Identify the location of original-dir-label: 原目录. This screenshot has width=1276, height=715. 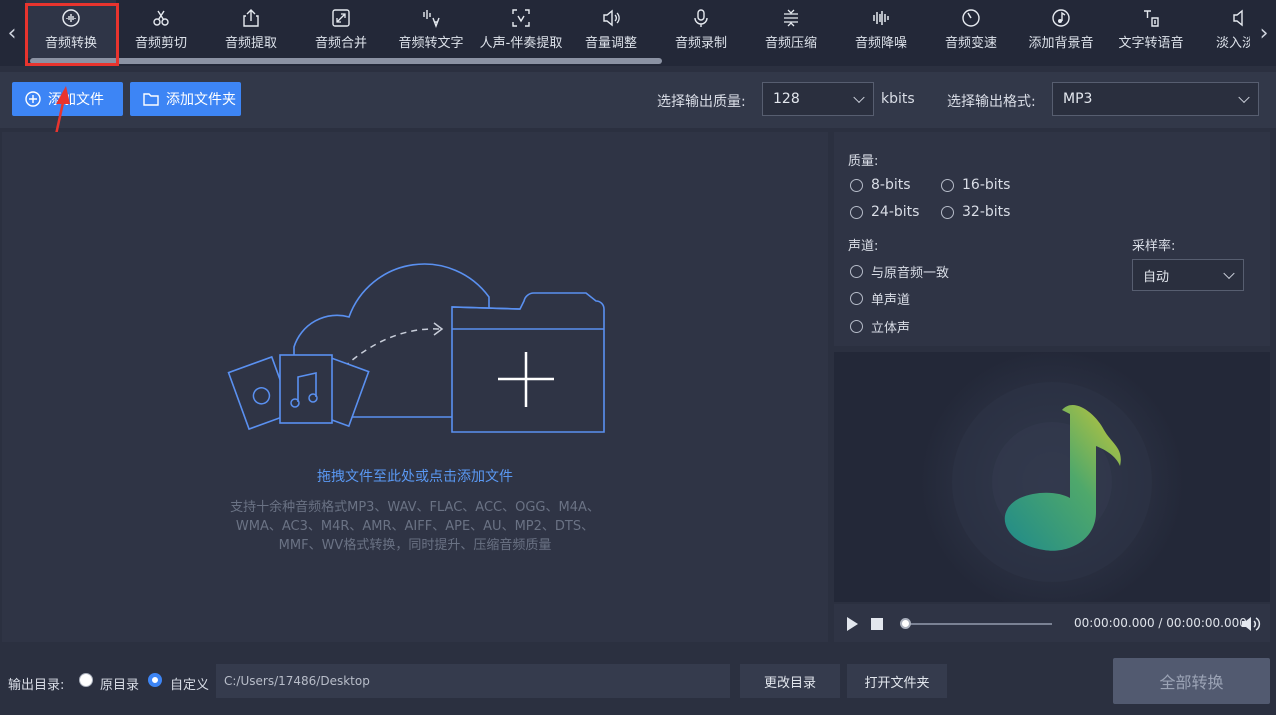
(120, 685).